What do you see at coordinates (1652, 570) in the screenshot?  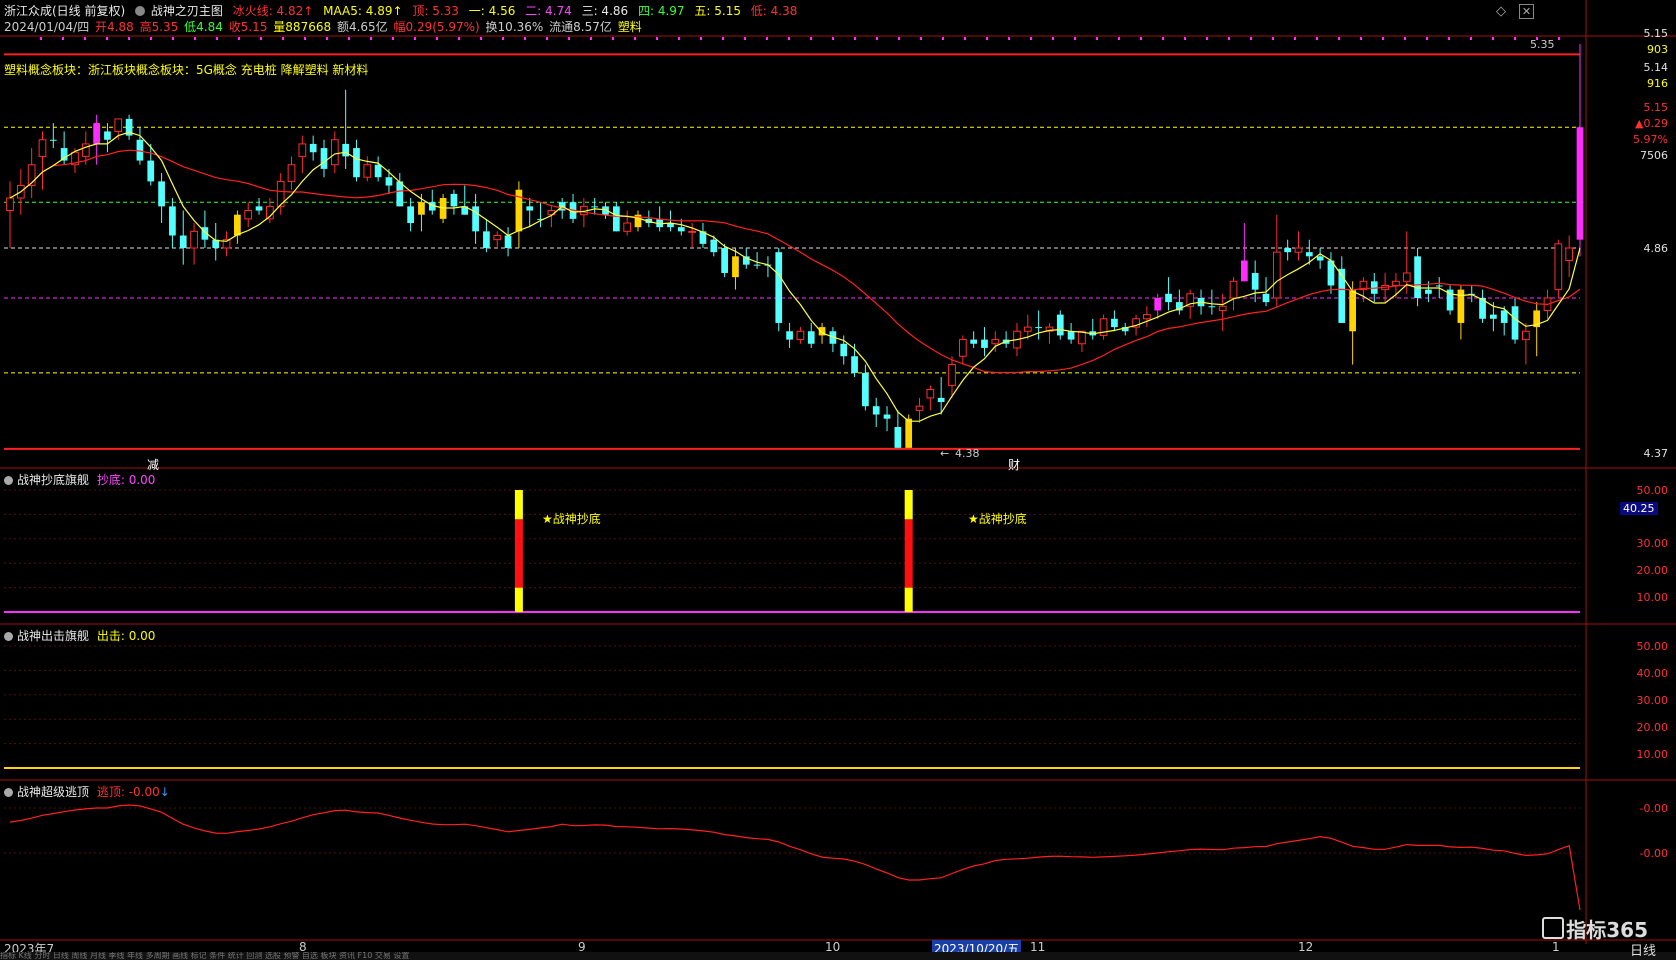 I see `p1-tick-20: 20.00` at bounding box center [1652, 570].